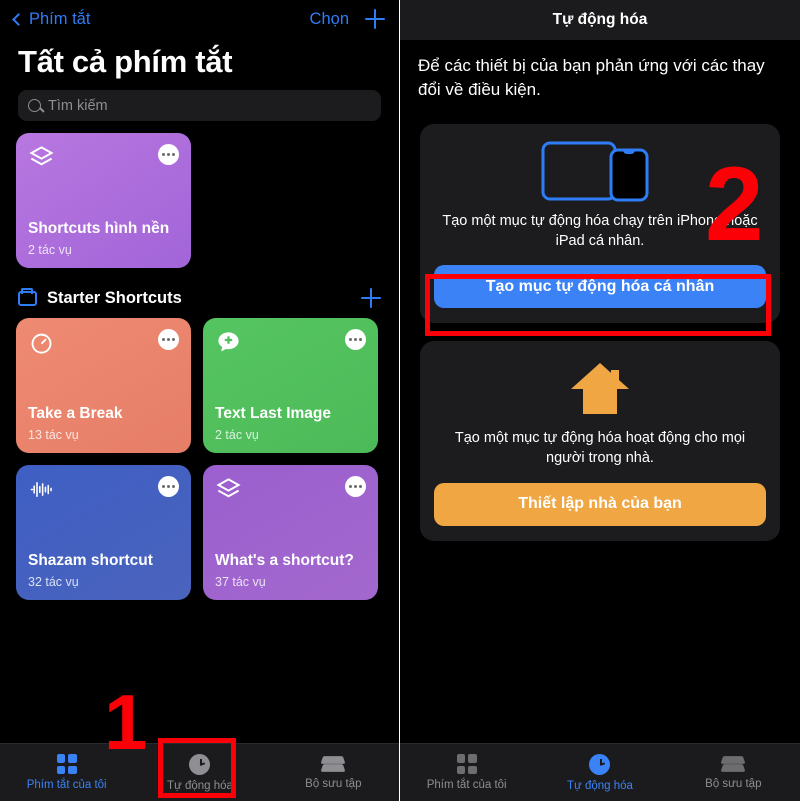  What do you see at coordinates (273, 414) in the screenshot?
I see `shortcut-name: Text Last Image` at bounding box center [273, 414].